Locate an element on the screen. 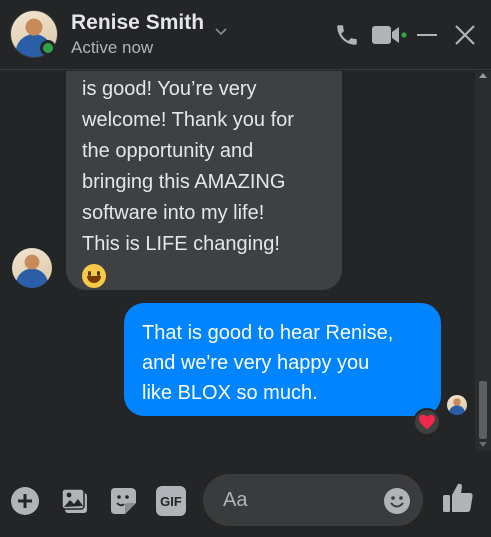 The width and height of the screenshot is (491, 537). plus-icon is located at coordinates (25, 501).